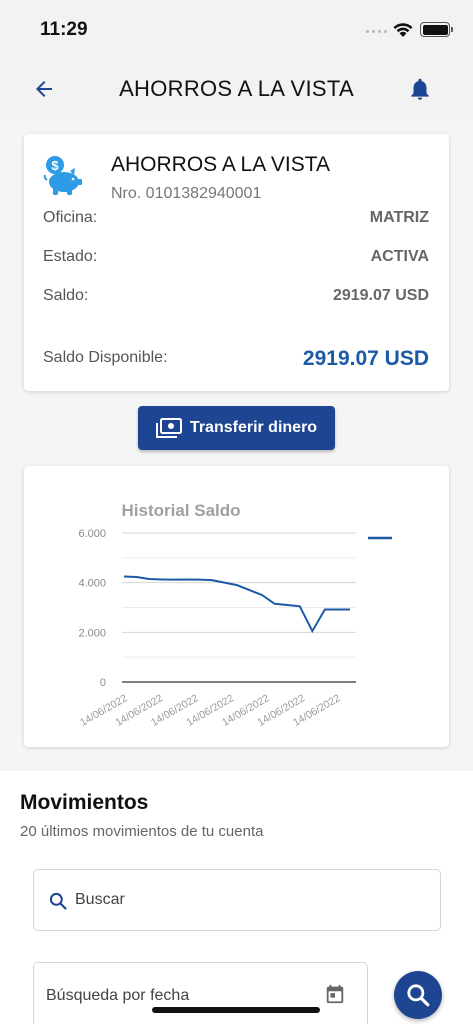 Image resolution: width=473 pixels, height=1024 pixels. Describe the element at coordinates (186, 193) in the screenshot. I see `account-number: Nro. 0101382940001` at that location.